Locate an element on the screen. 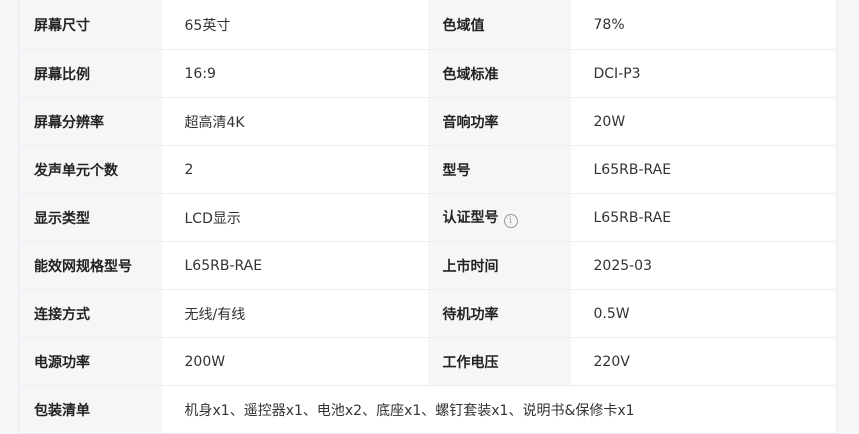 This screenshot has width=859, height=434. spec-label: 待机功率 is located at coordinates (499, 313).